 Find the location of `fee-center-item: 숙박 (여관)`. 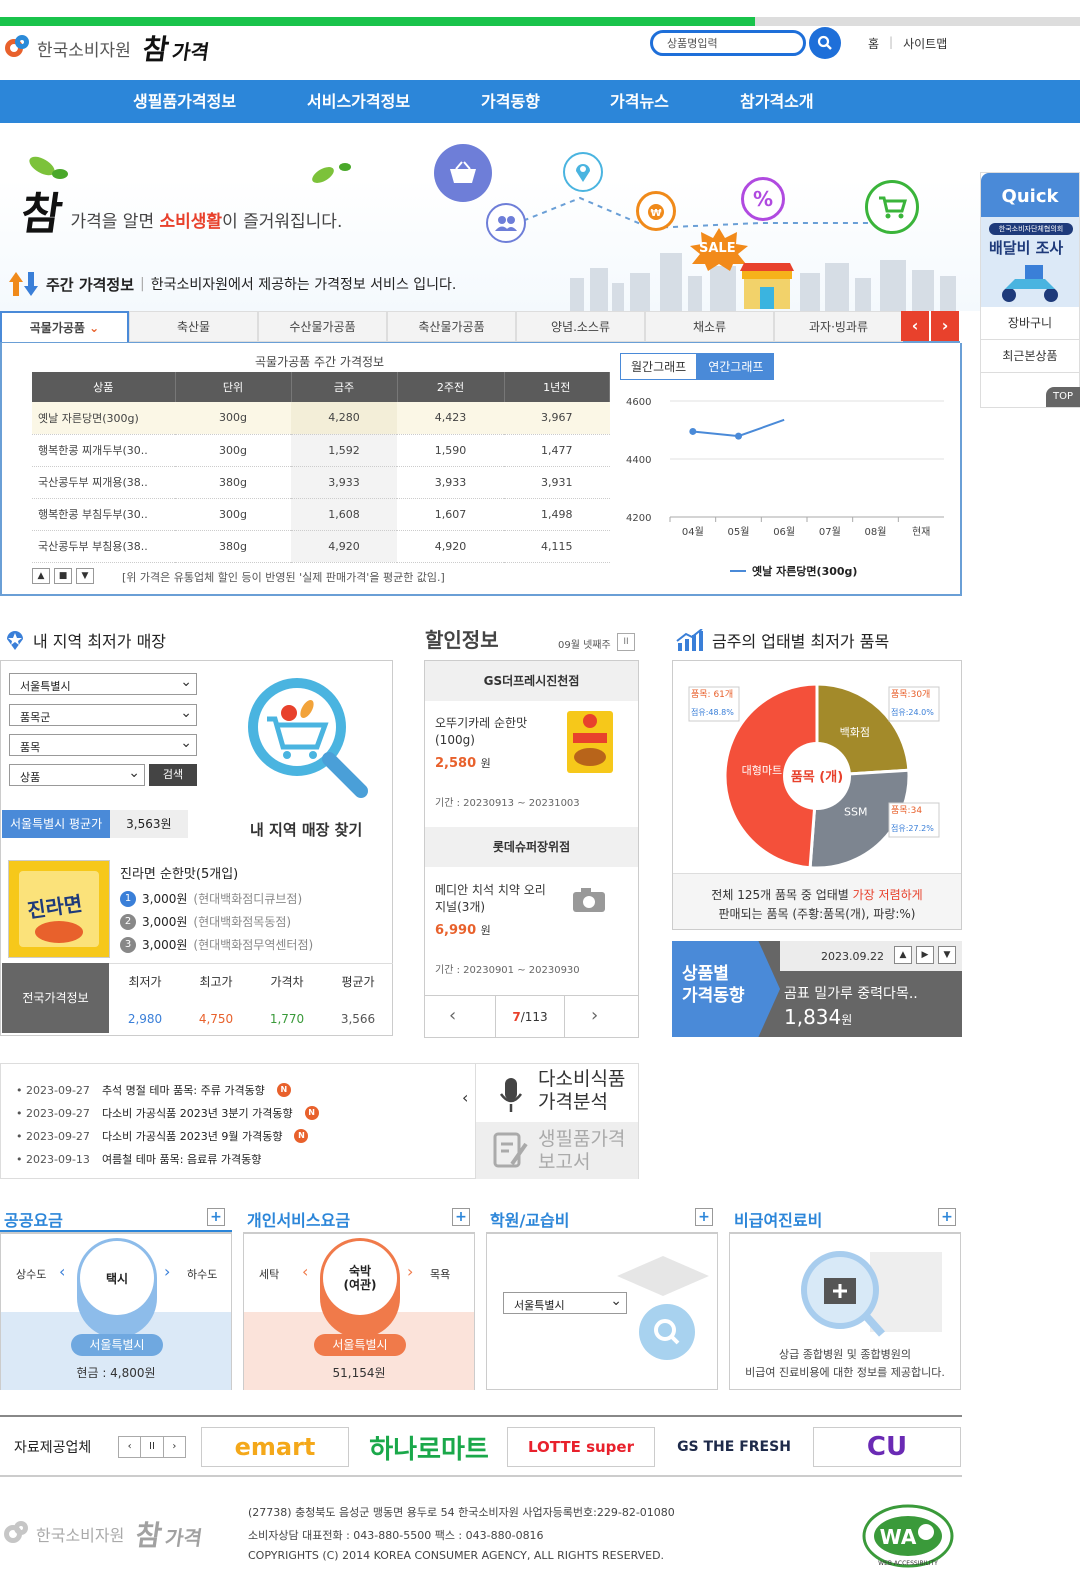

fee-center-item: 숙박 (여관) is located at coordinates (360, 1278).